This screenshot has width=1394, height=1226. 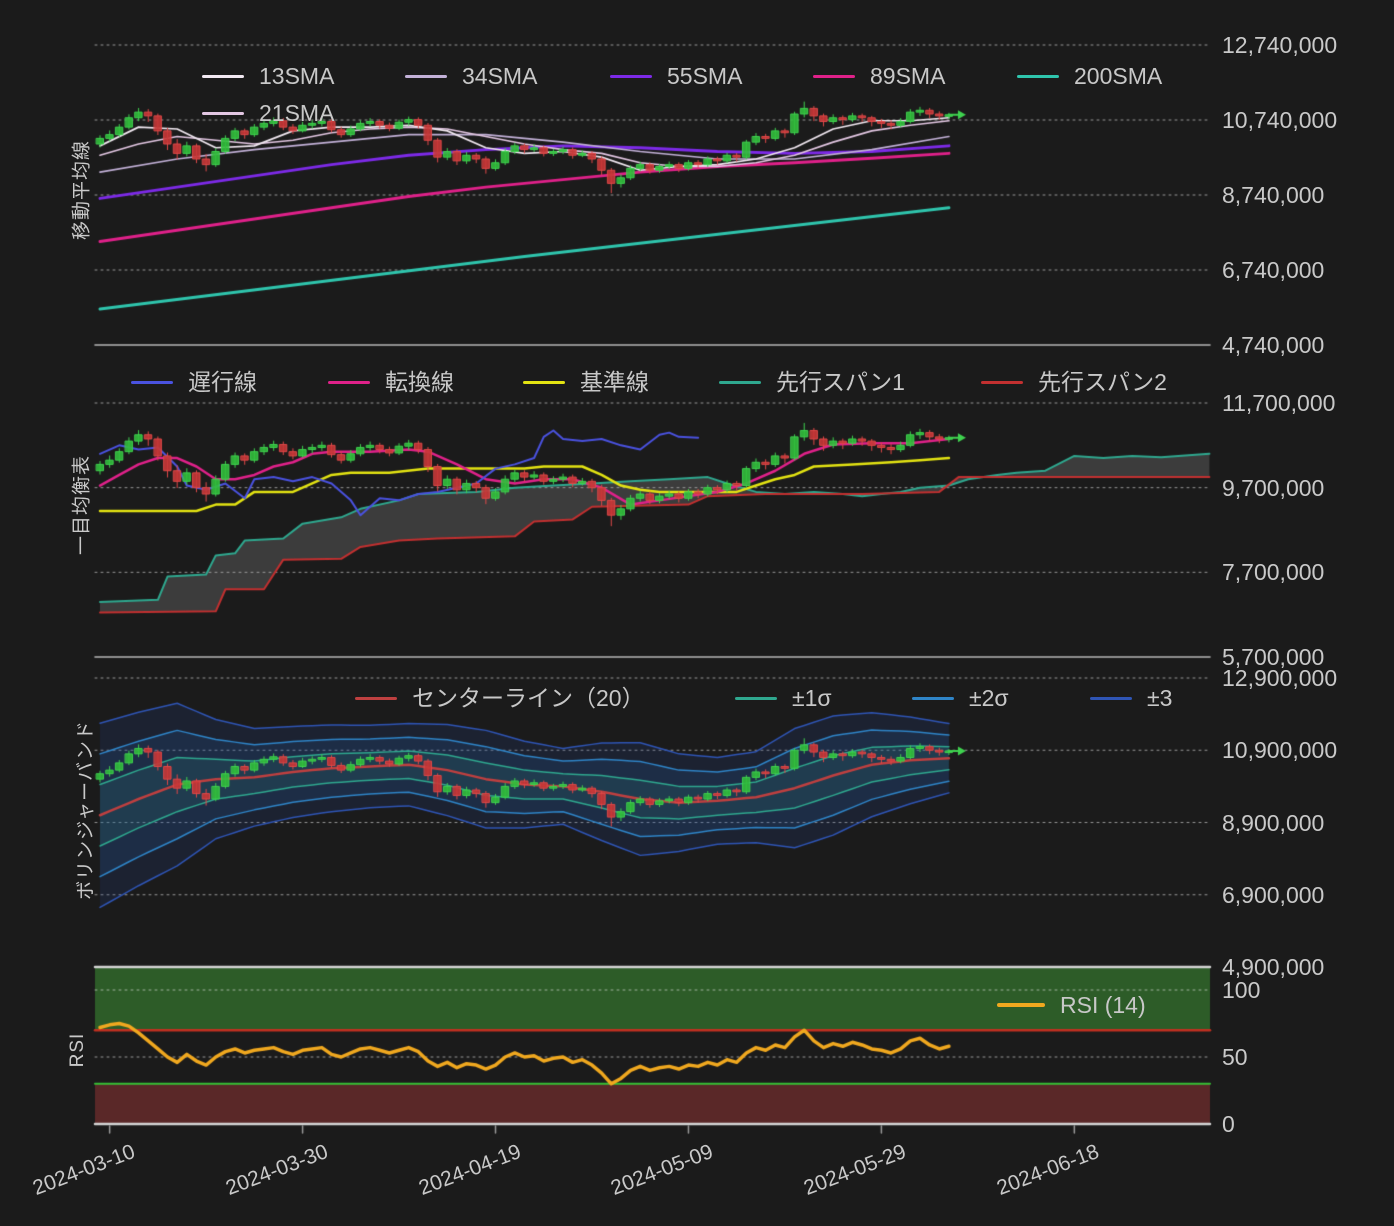 What do you see at coordinates (1102, 381) in the screenshot?
I see `legend-label: 先行スパン2` at bounding box center [1102, 381].